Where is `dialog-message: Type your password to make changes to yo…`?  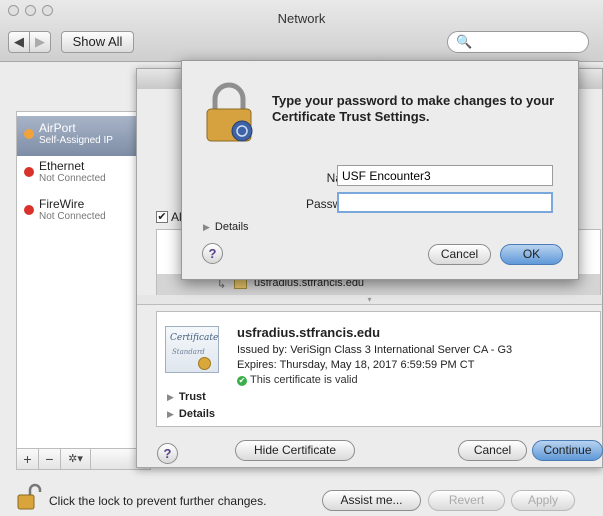
dialog-message: Type your password to make changes to yo… is located at coordinates (413, 108).